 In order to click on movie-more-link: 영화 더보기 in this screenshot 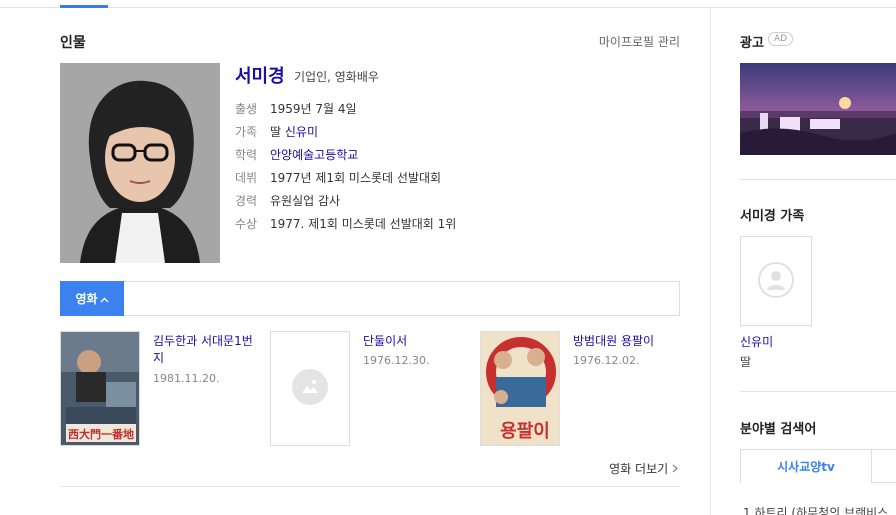, I will do `click(643, 468)`.